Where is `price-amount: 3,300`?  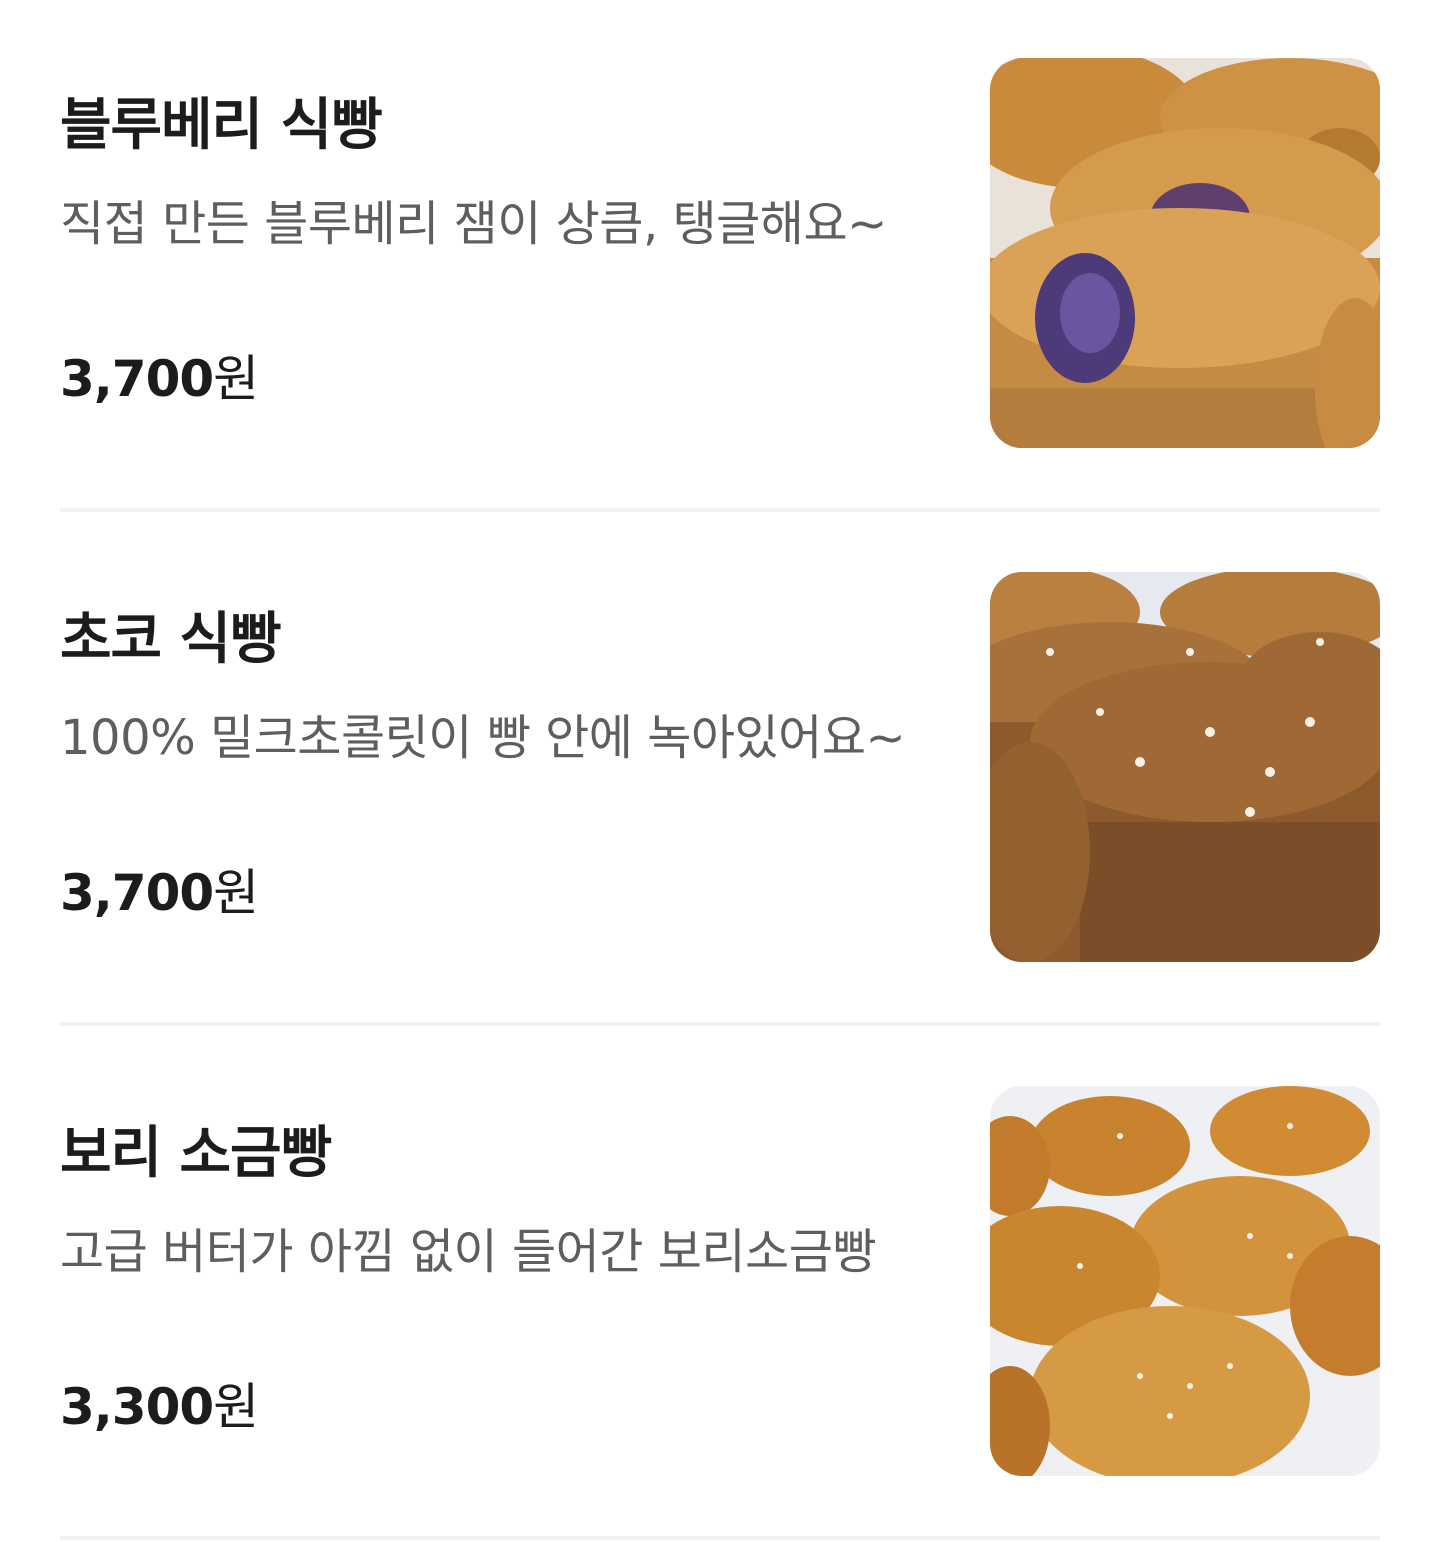
price-amount: 3,300 is located at coordinates (137, 1407).